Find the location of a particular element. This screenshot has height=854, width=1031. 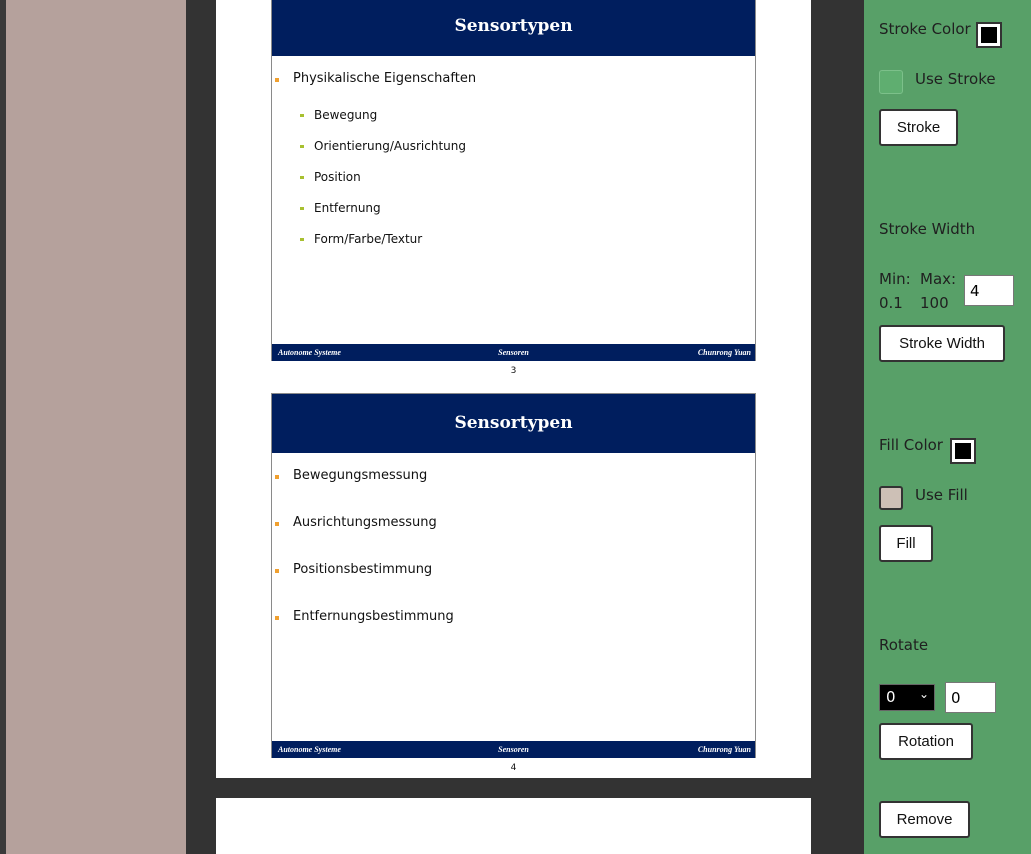

stroke-color-picker is located at coordinates (989, 35).